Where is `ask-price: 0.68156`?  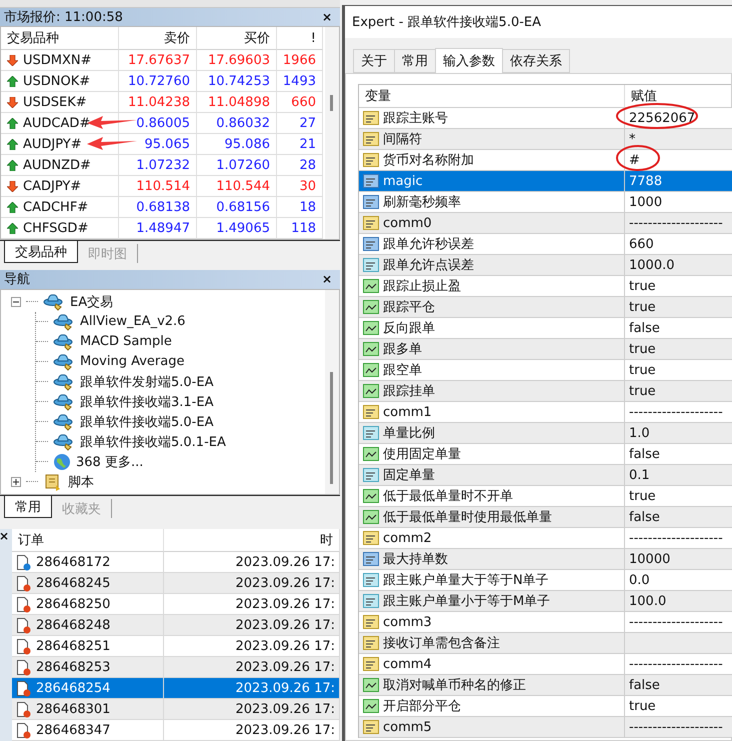
ask-price: 0.68156 is located at coordinates (237, 207).